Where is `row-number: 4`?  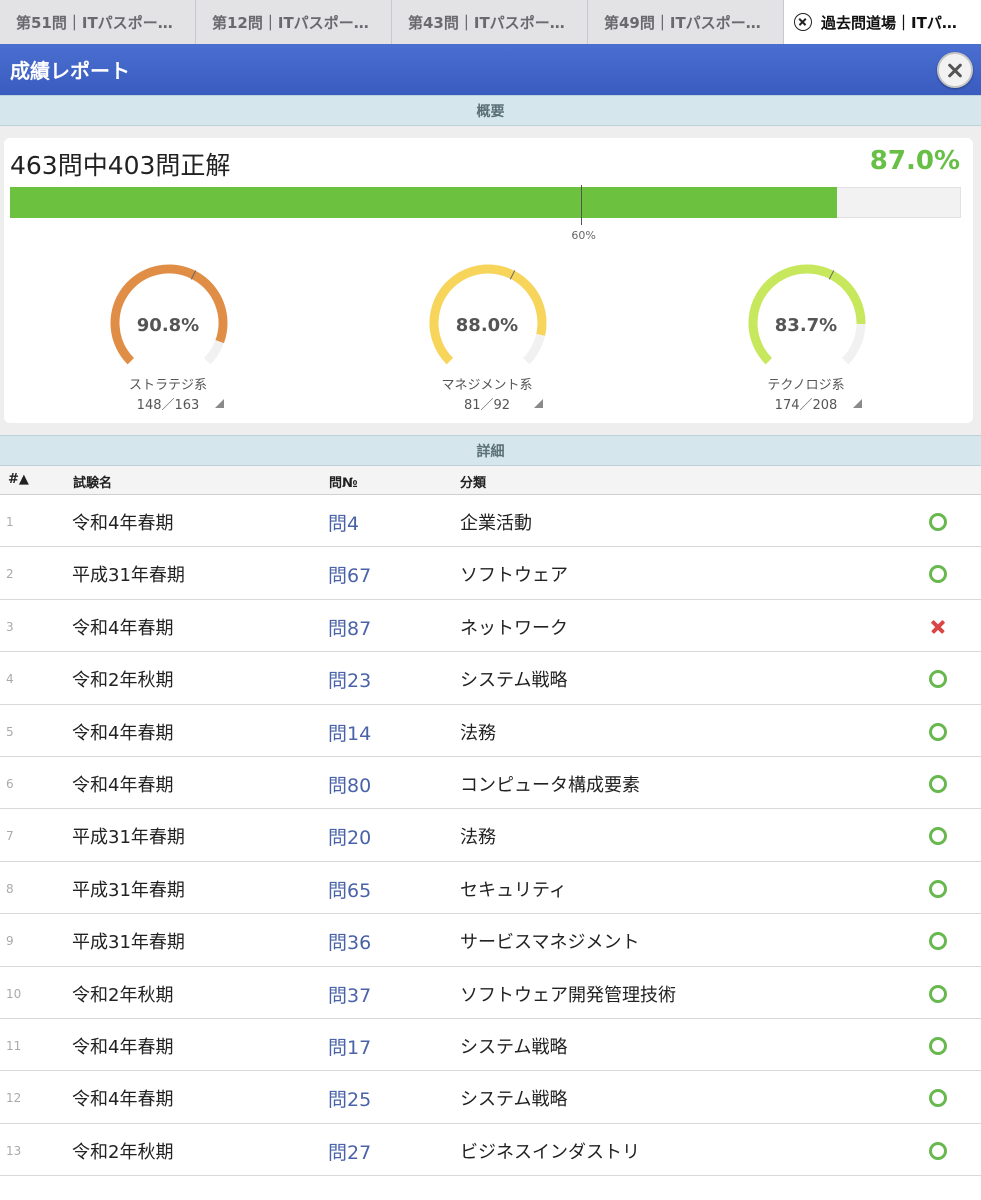 row-number: 4 is located at coordinates (10, 679).